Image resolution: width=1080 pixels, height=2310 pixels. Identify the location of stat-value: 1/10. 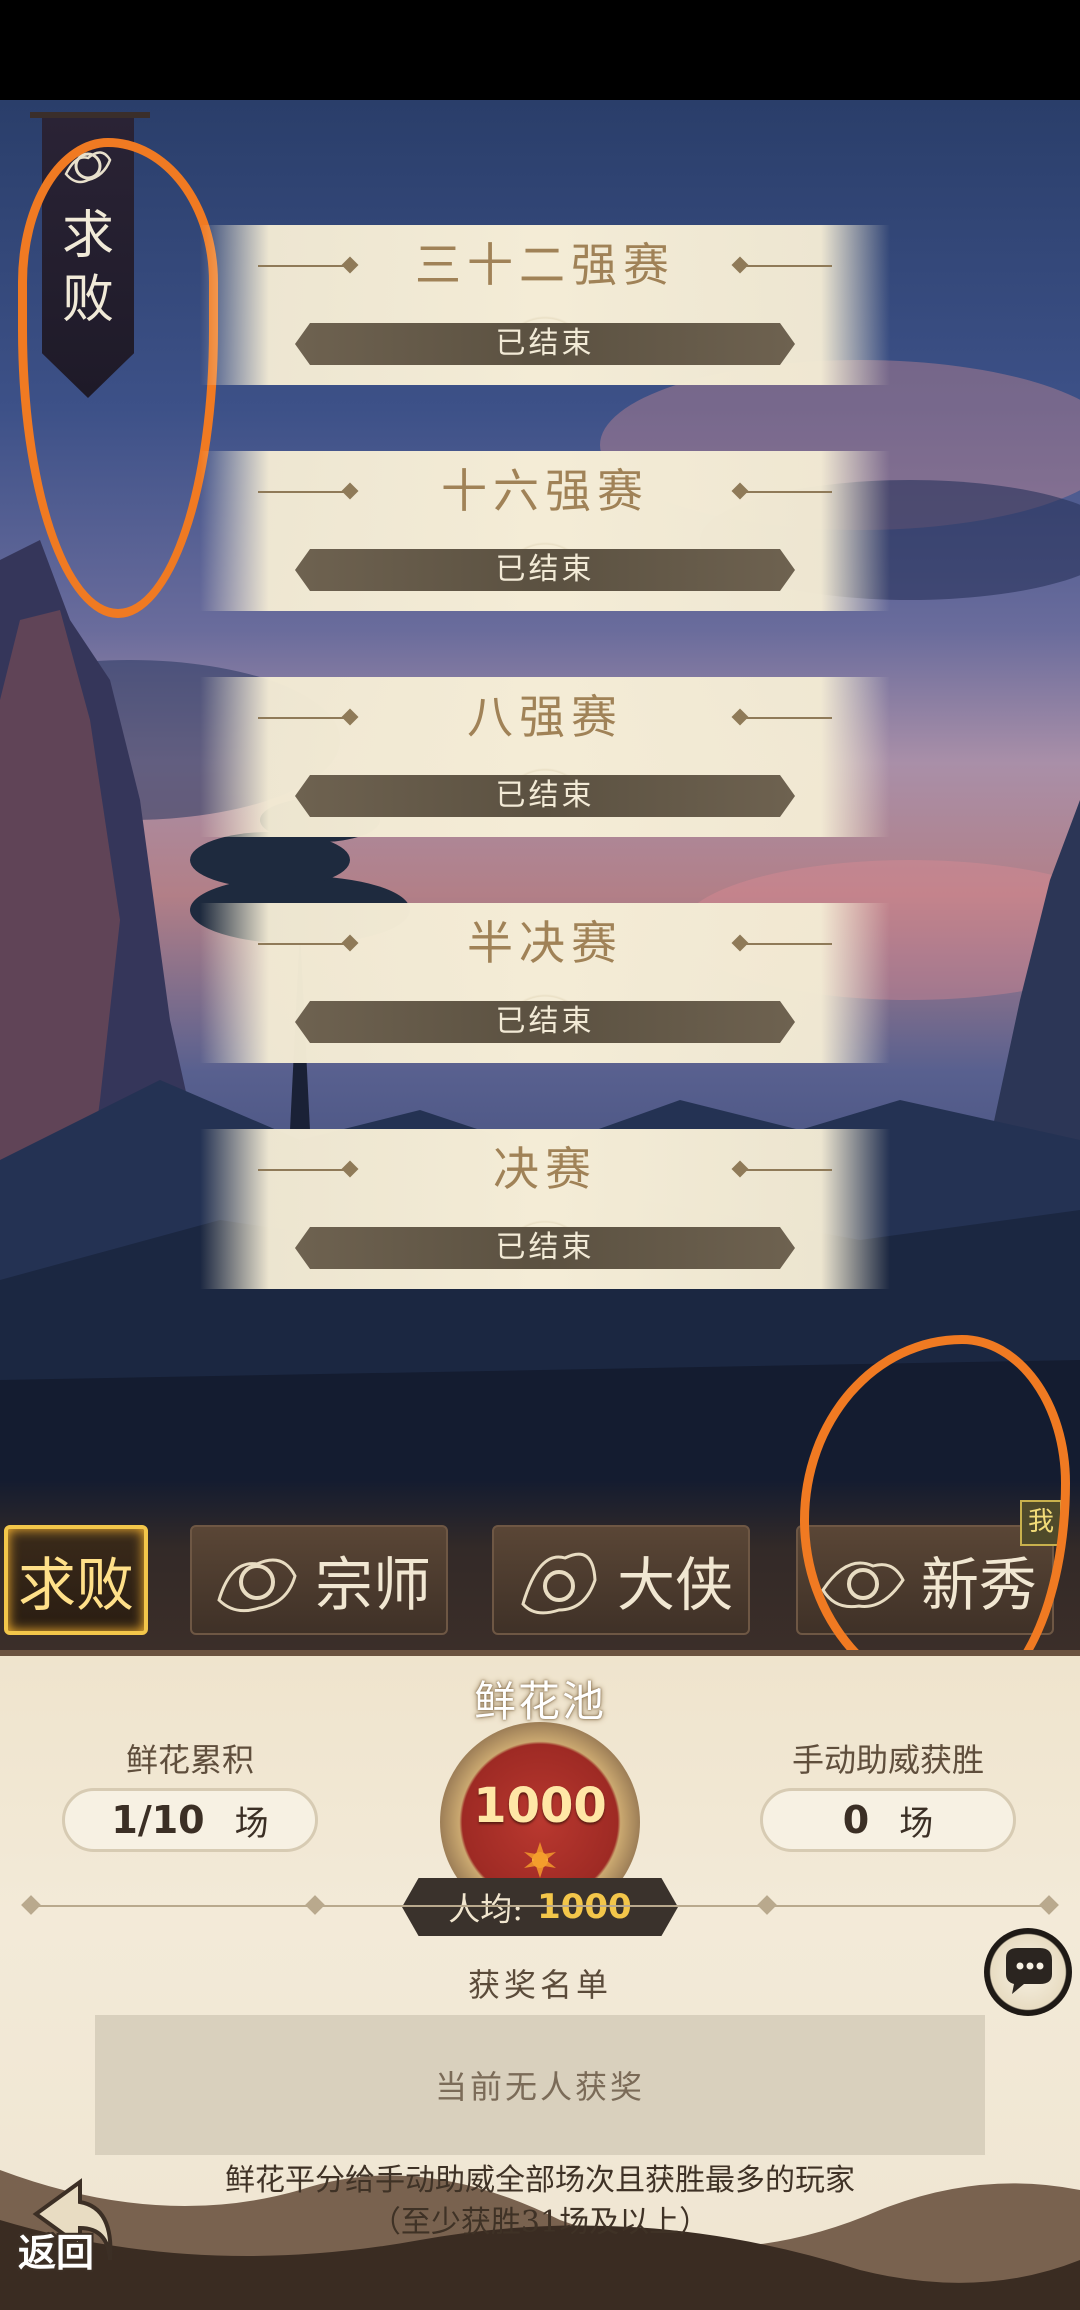
(158, 1820).